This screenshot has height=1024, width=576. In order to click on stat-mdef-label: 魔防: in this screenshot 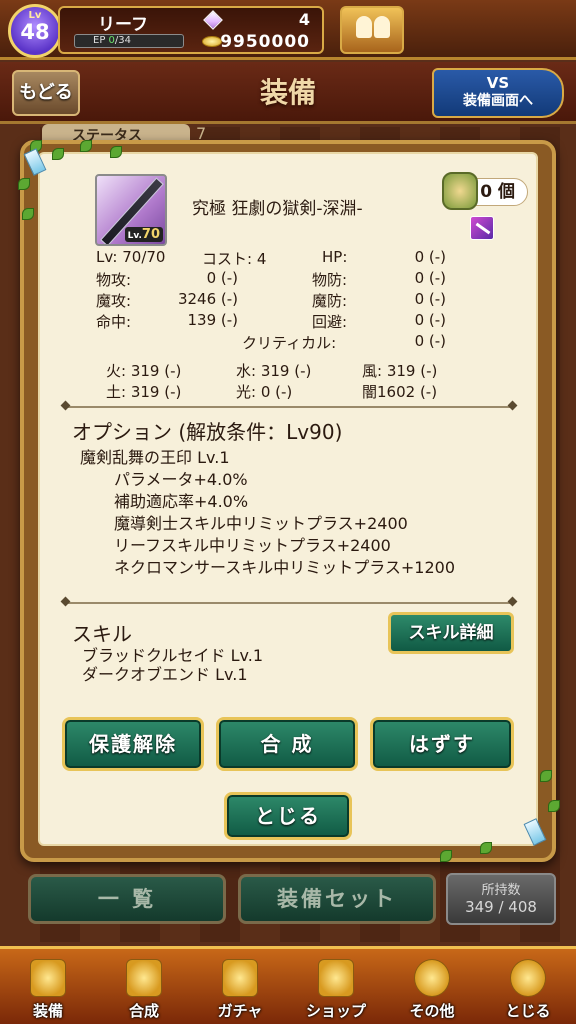, I will do `click(330, 301)`.